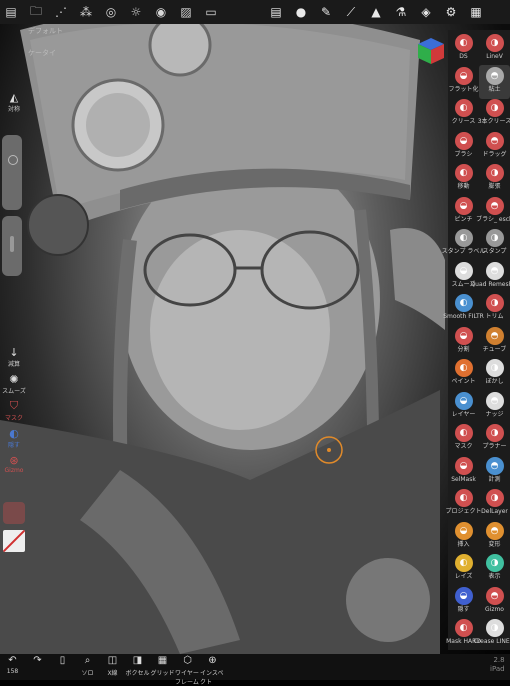 The height and width of the screenshot is (686, 510). Describe the element at coordinates (14, 410) in the screenshot. I see `mask-toggle: ⛉ マスク` at that location.